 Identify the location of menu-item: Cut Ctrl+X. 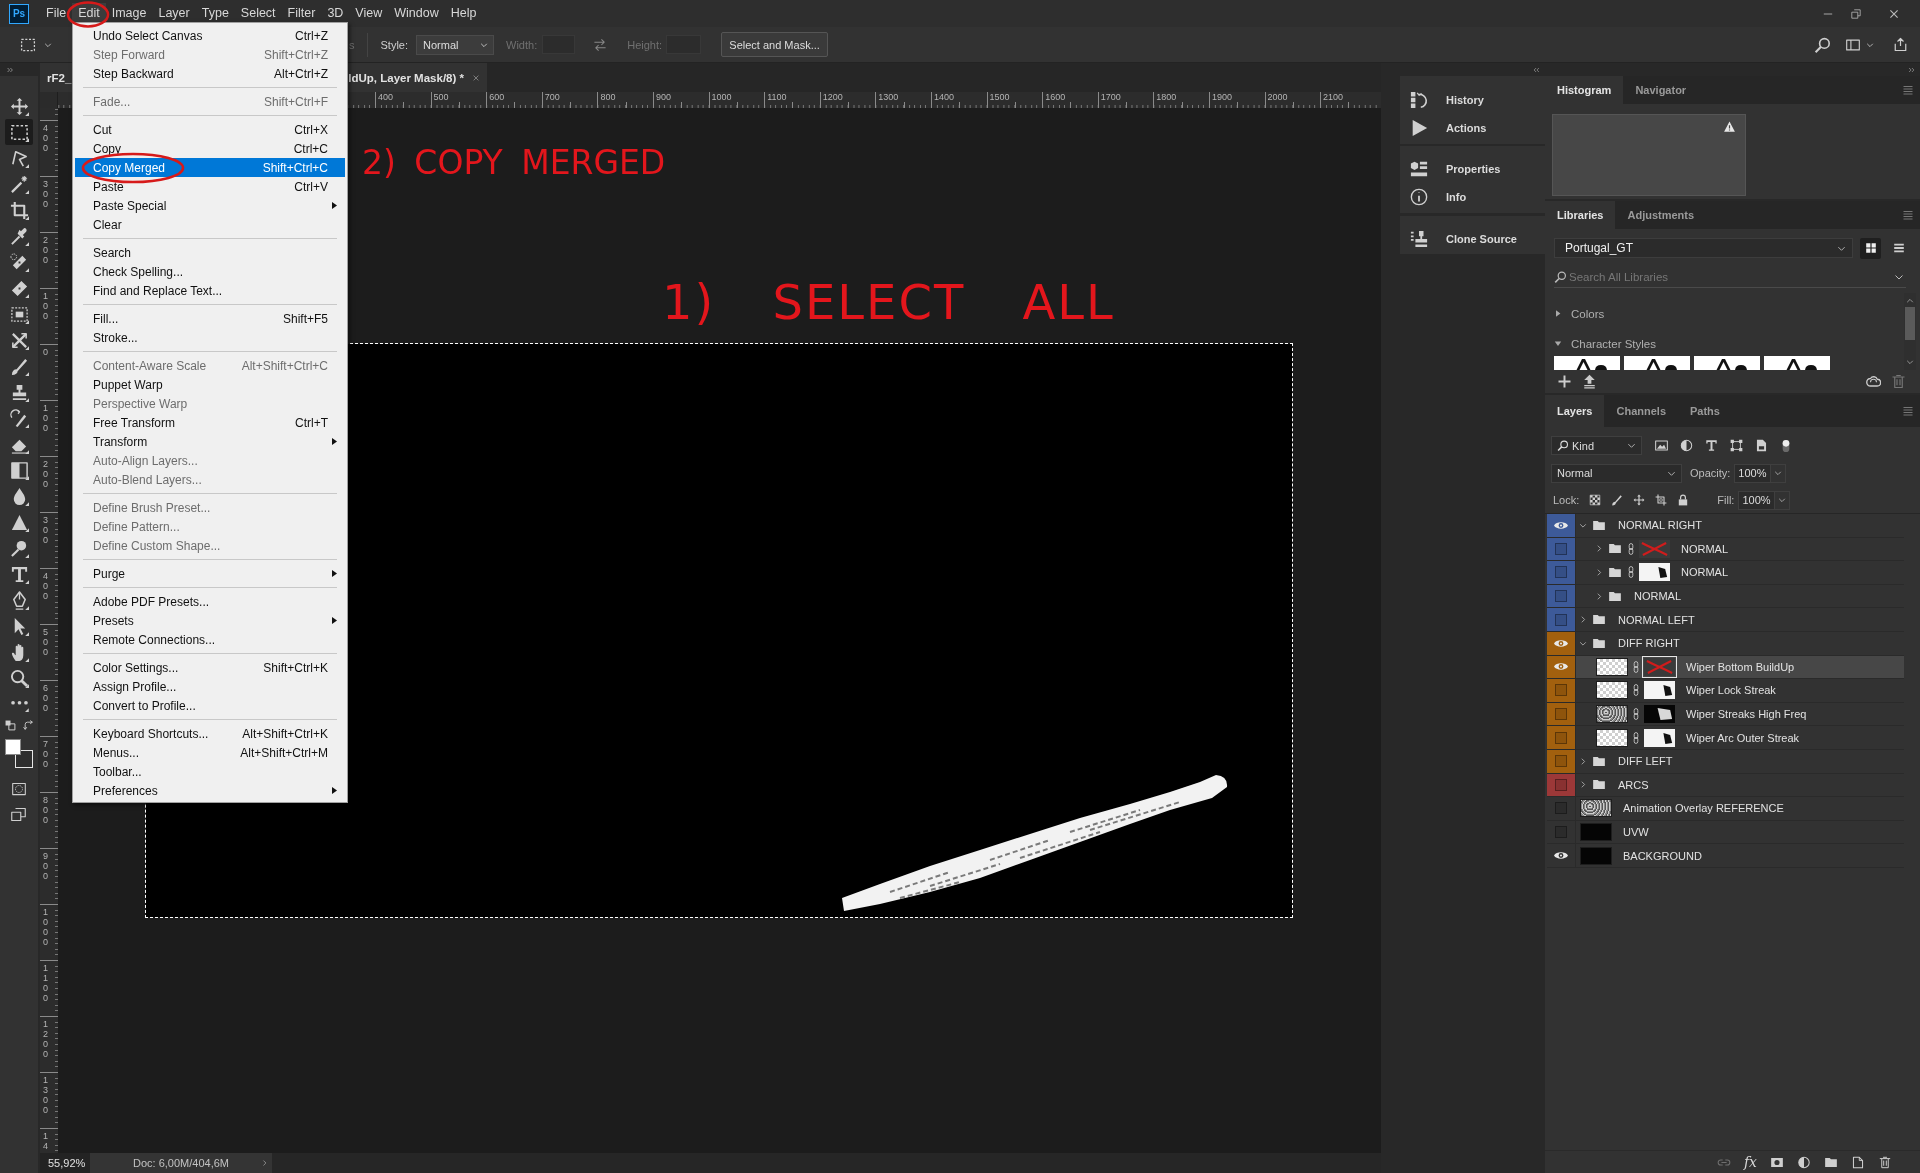
(210, 129).